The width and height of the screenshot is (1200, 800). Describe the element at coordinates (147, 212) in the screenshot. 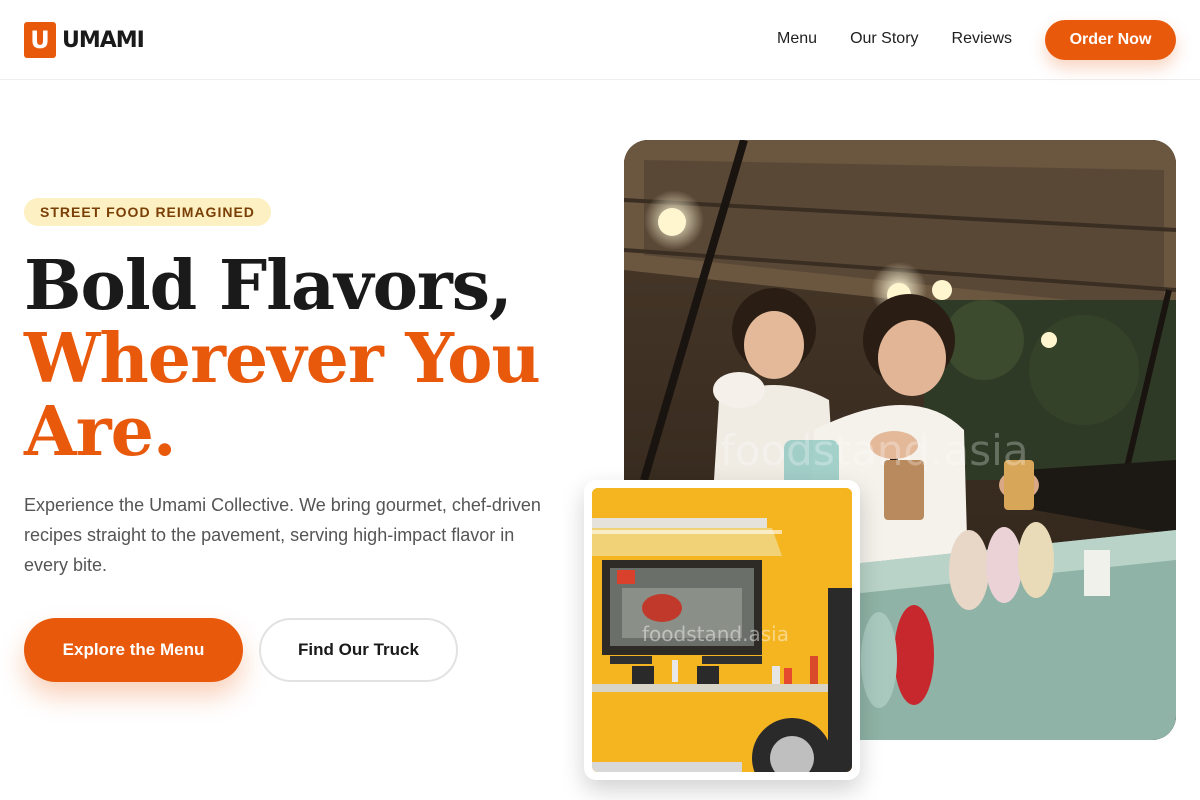

I see `hero-badge: STREET FOOD REIMAGINED` at that location.